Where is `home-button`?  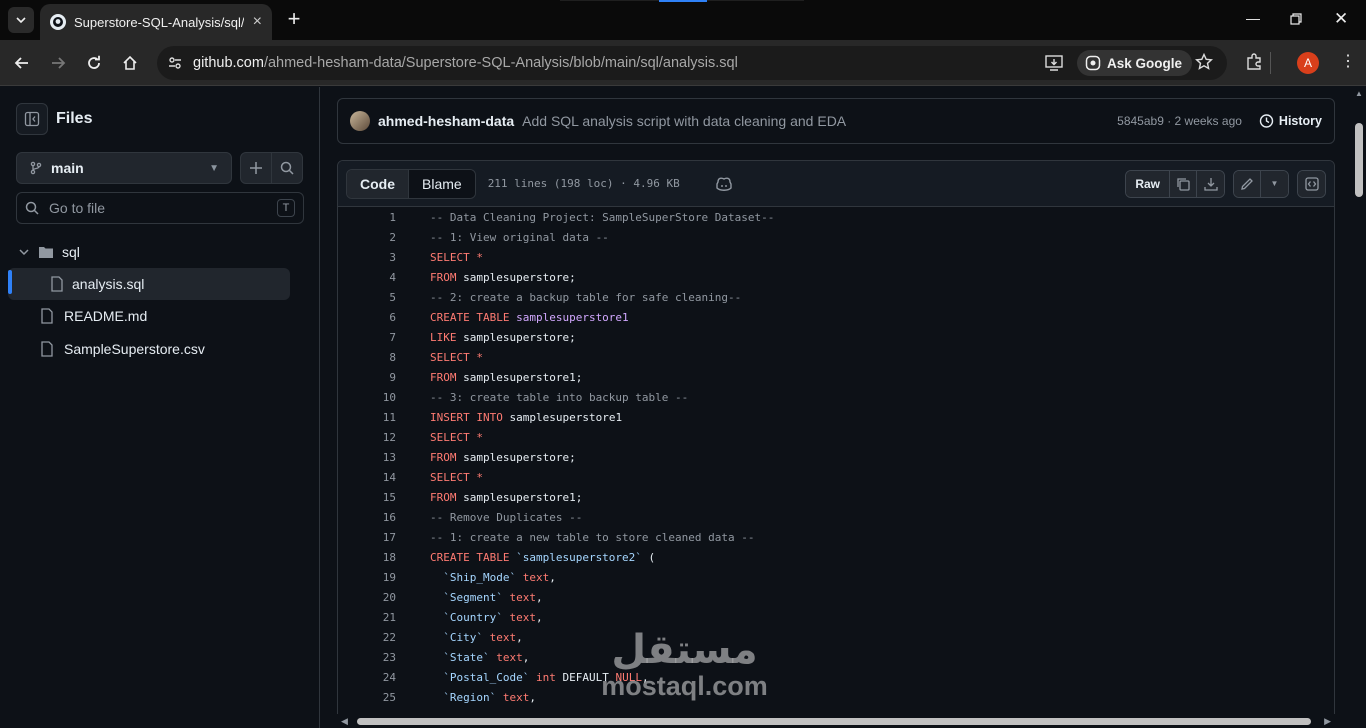 home-button is located at coordinates (130, 63).